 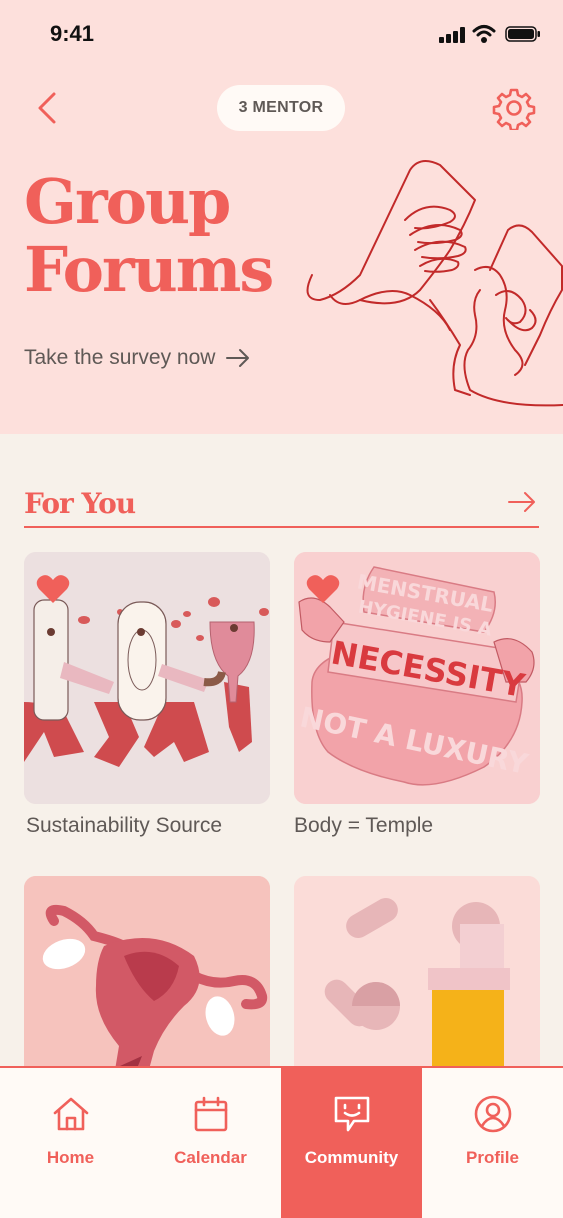 What do you see at coordinates (452, 35) in the screenshot?
I see `signal-icon` at bounding box center [452, 35].